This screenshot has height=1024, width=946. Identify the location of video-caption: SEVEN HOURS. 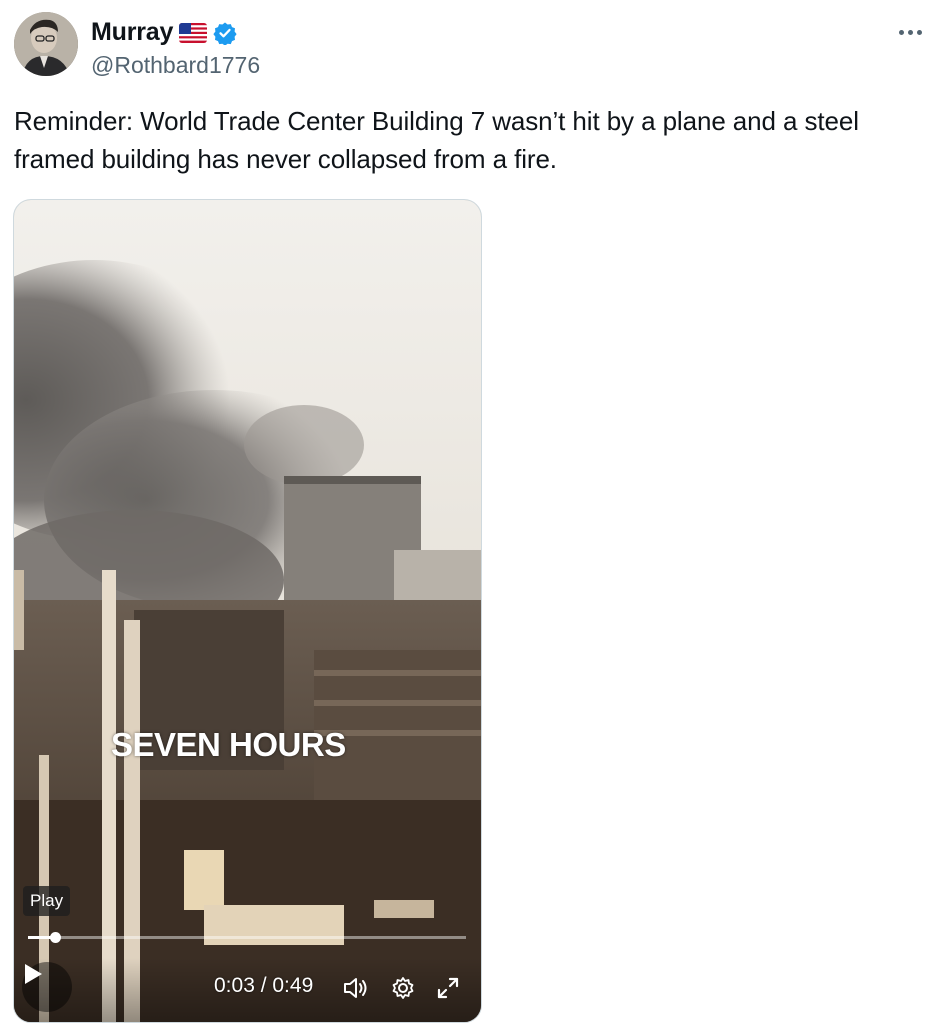
(228, 744).